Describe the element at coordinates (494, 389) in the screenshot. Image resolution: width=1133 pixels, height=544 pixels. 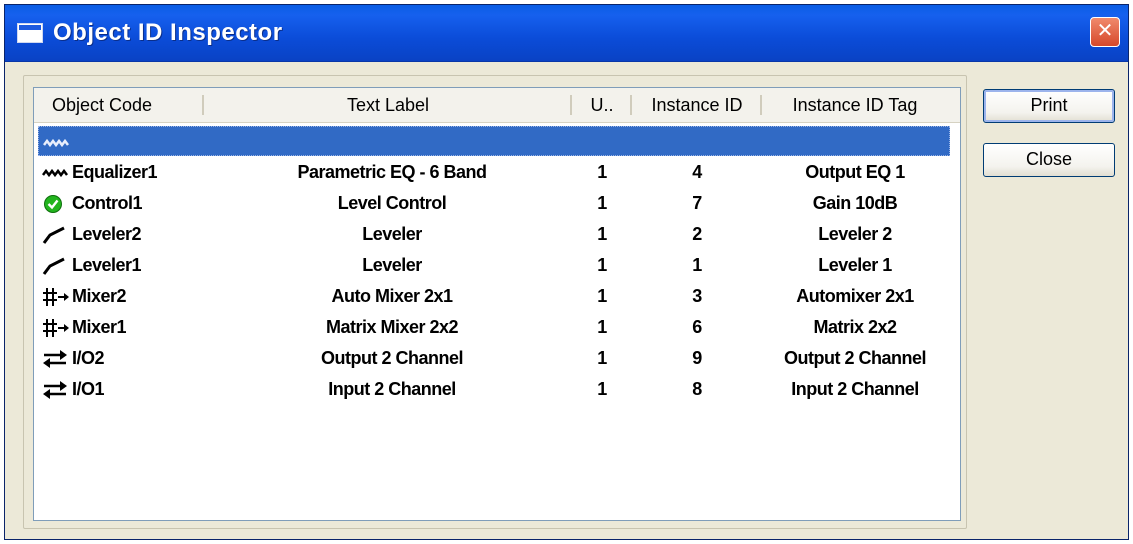
I see `list-row: I/O1 Input 2 Channel 1 8 Input 2 Channel` at that location.